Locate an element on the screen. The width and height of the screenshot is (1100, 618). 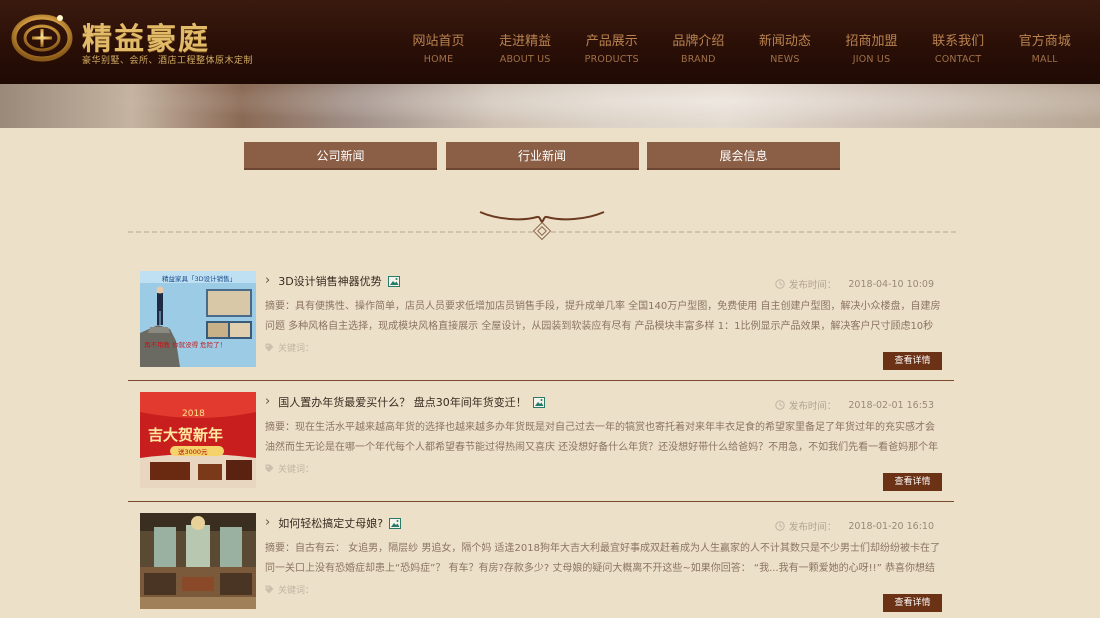
nav-label-en: HOME is located at coordinates (438, 59).